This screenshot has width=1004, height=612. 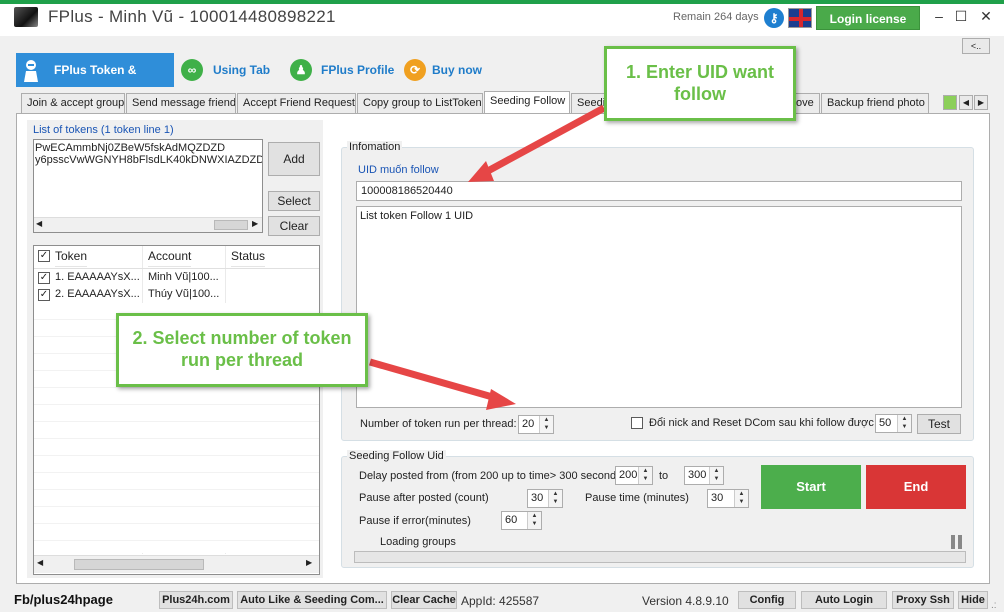 I want to click on test-button: Test, so click(x=939, y=424).